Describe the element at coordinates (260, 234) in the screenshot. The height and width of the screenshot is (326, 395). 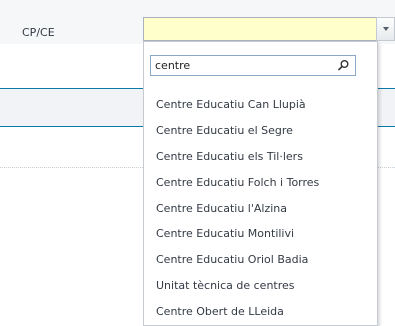
I see `list-item: Centre Educatiu Montilivi` at that location.